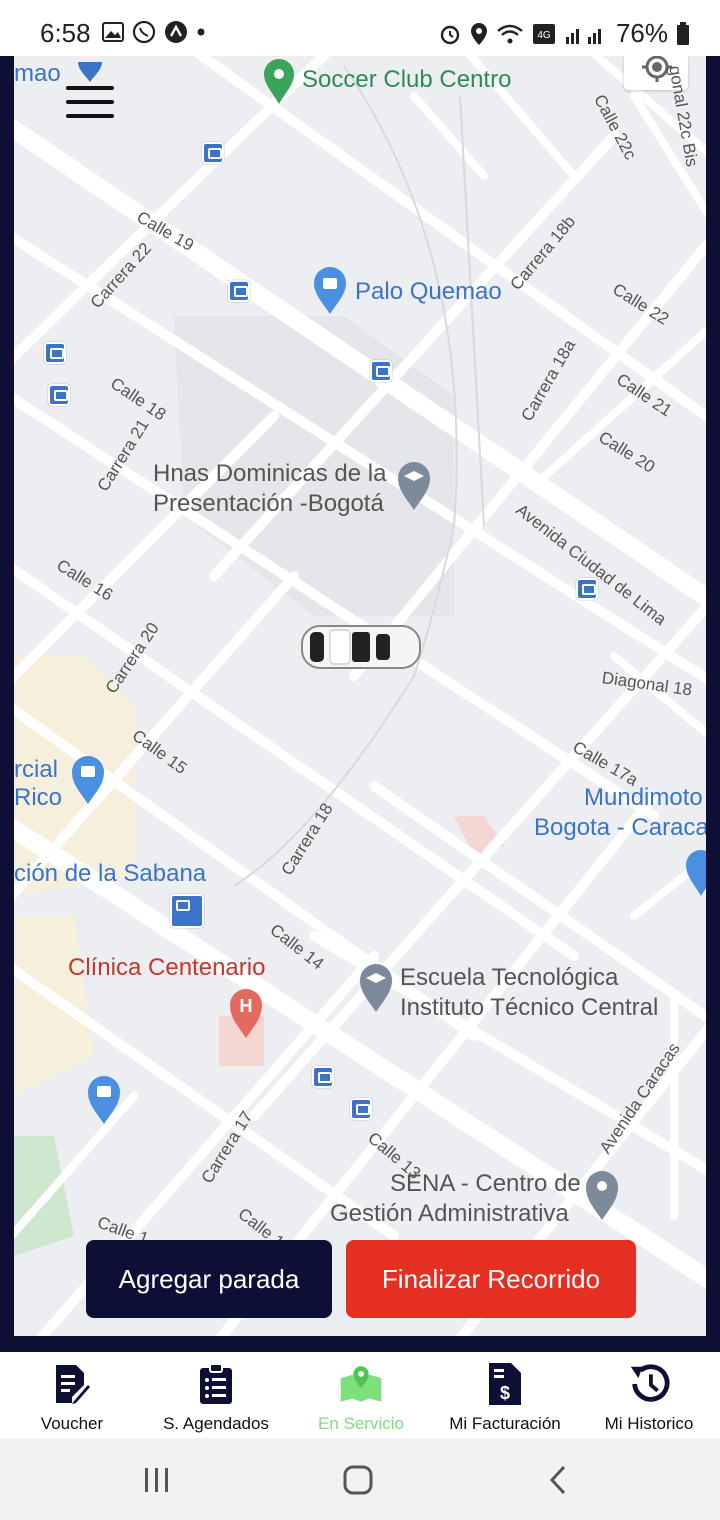  Describe the element at coordinates (209, 1279) in the screenshot. I see `add-stop-button: Agregar parada` at that location.